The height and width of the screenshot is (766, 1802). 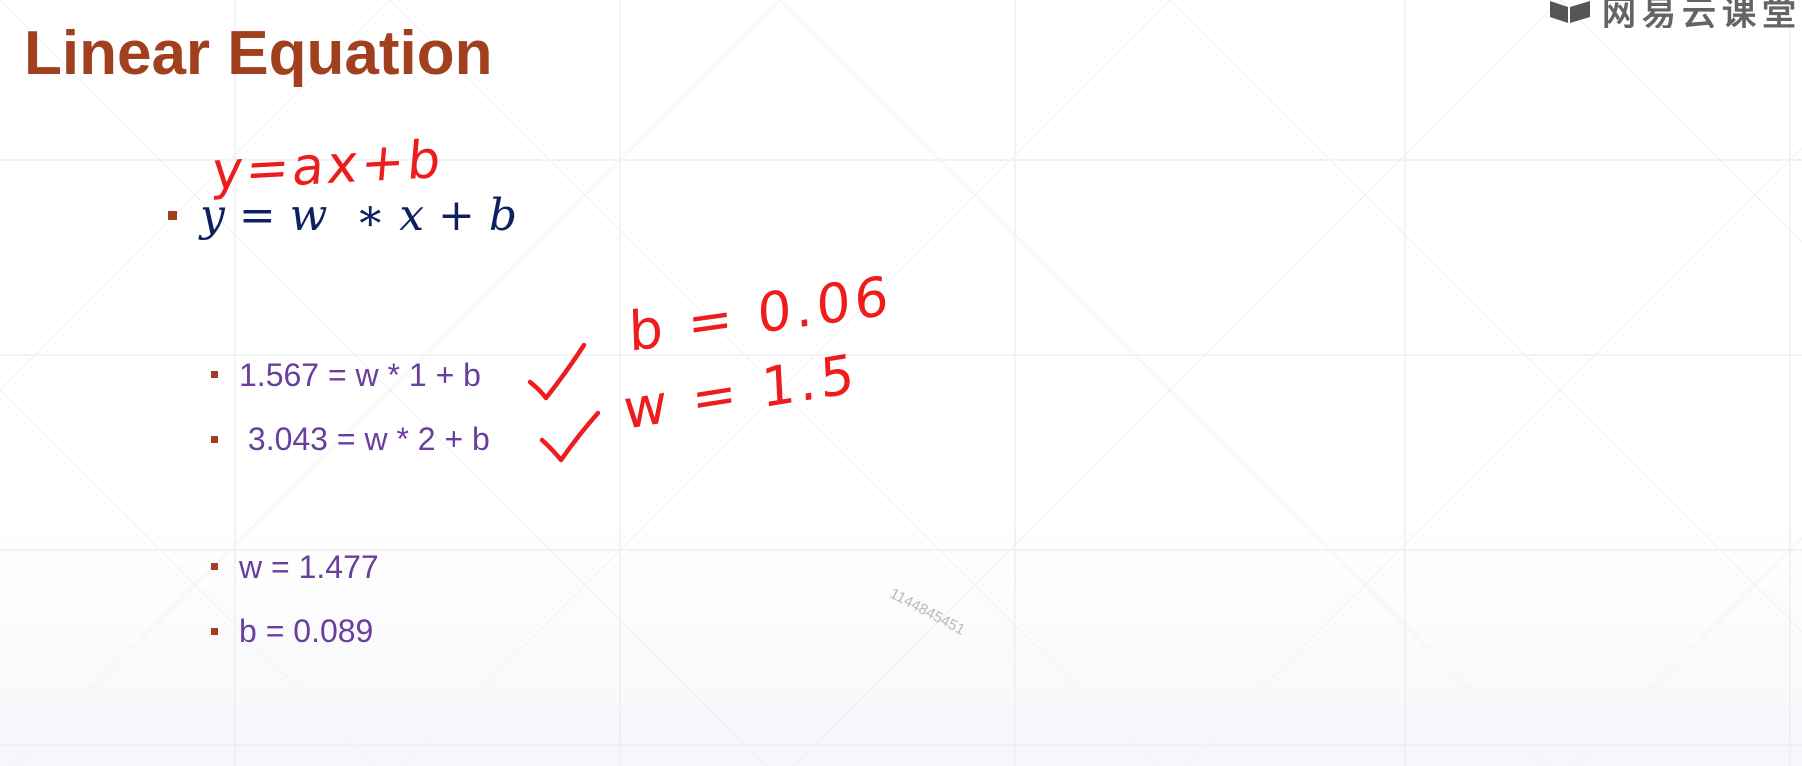 I want to click on ink-annotation-layer, so click(x=564, y=402).